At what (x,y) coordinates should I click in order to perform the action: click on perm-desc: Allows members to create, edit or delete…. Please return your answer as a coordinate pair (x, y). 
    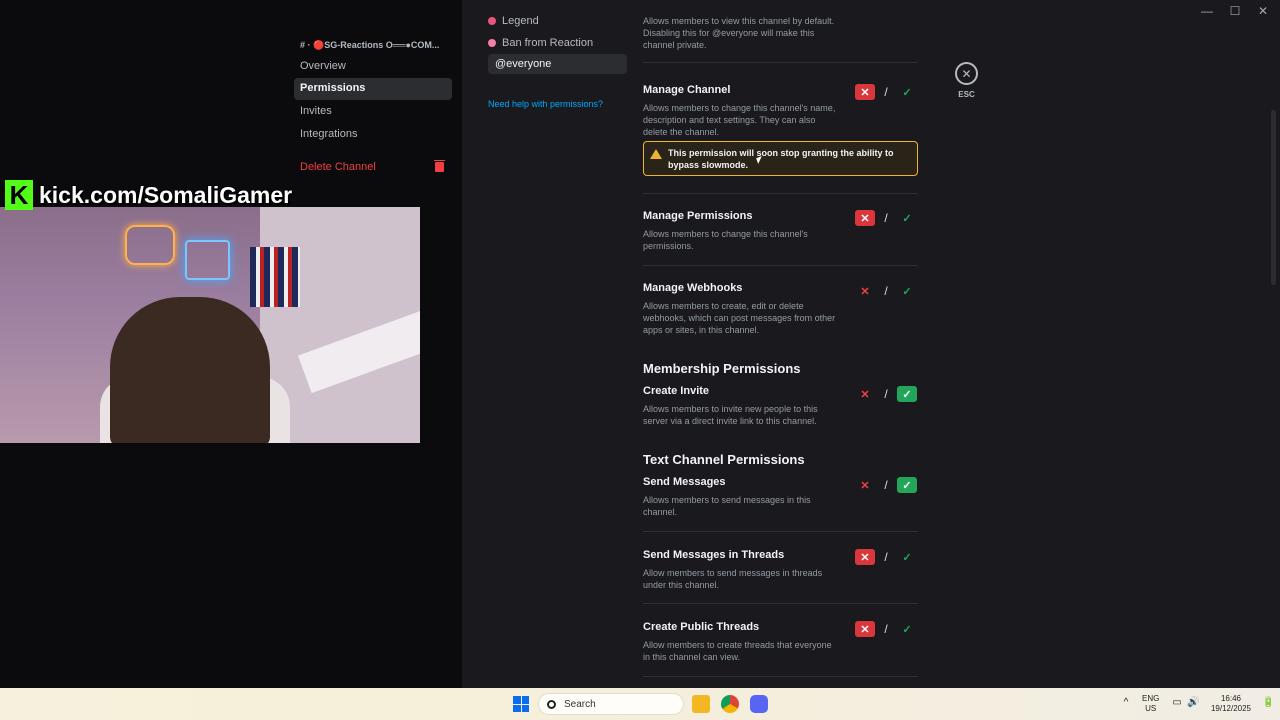
    Looking at the image, I should click on (739, 318).